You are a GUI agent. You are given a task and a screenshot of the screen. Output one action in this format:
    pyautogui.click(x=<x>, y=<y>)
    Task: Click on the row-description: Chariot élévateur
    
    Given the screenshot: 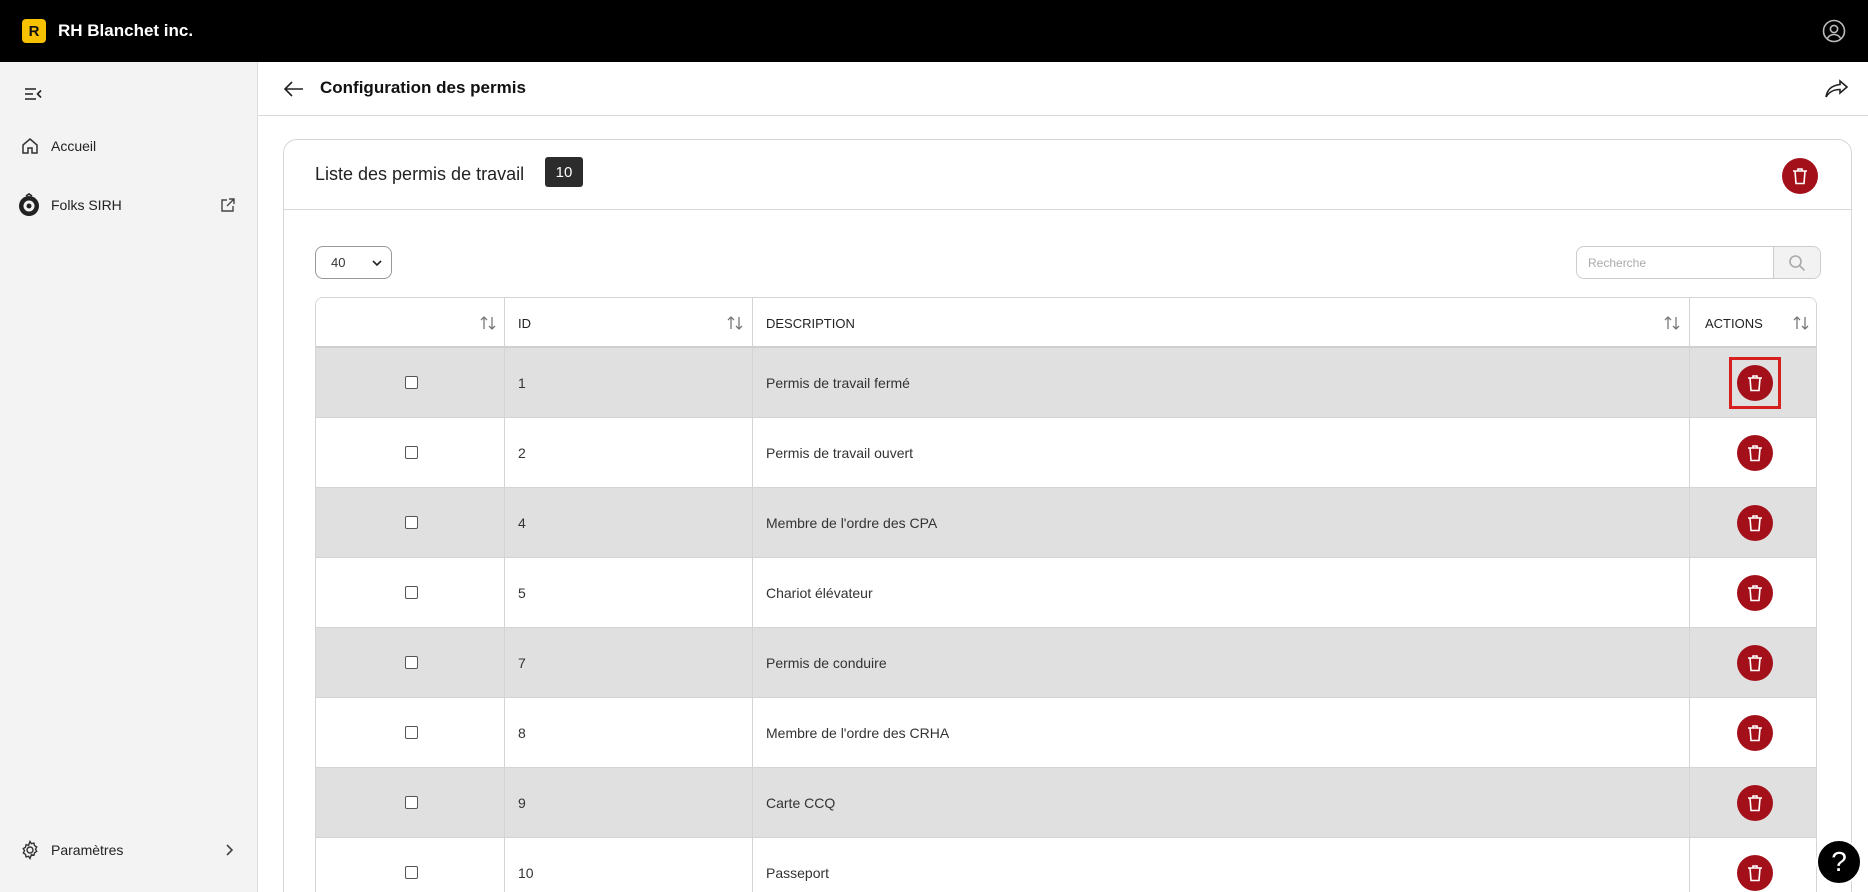 What is the action you would take?
    pyautogui.click(x=819, y=592)
    